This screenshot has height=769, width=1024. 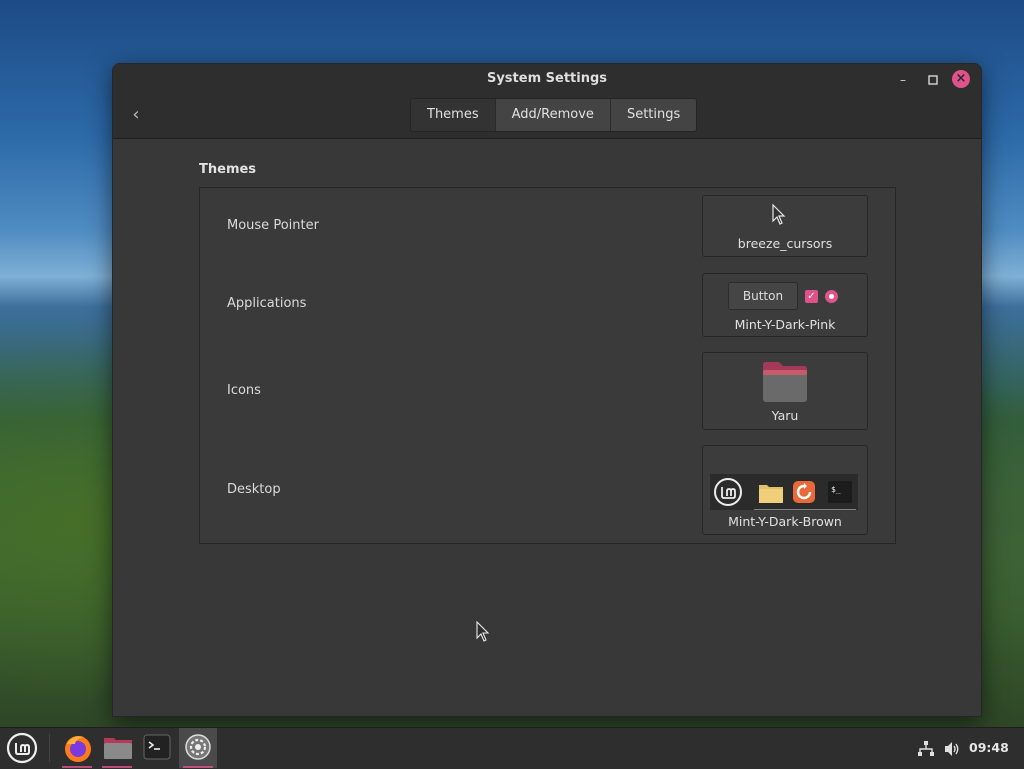 I want to click on applications-label: Applications, so click(x=267, y=303).